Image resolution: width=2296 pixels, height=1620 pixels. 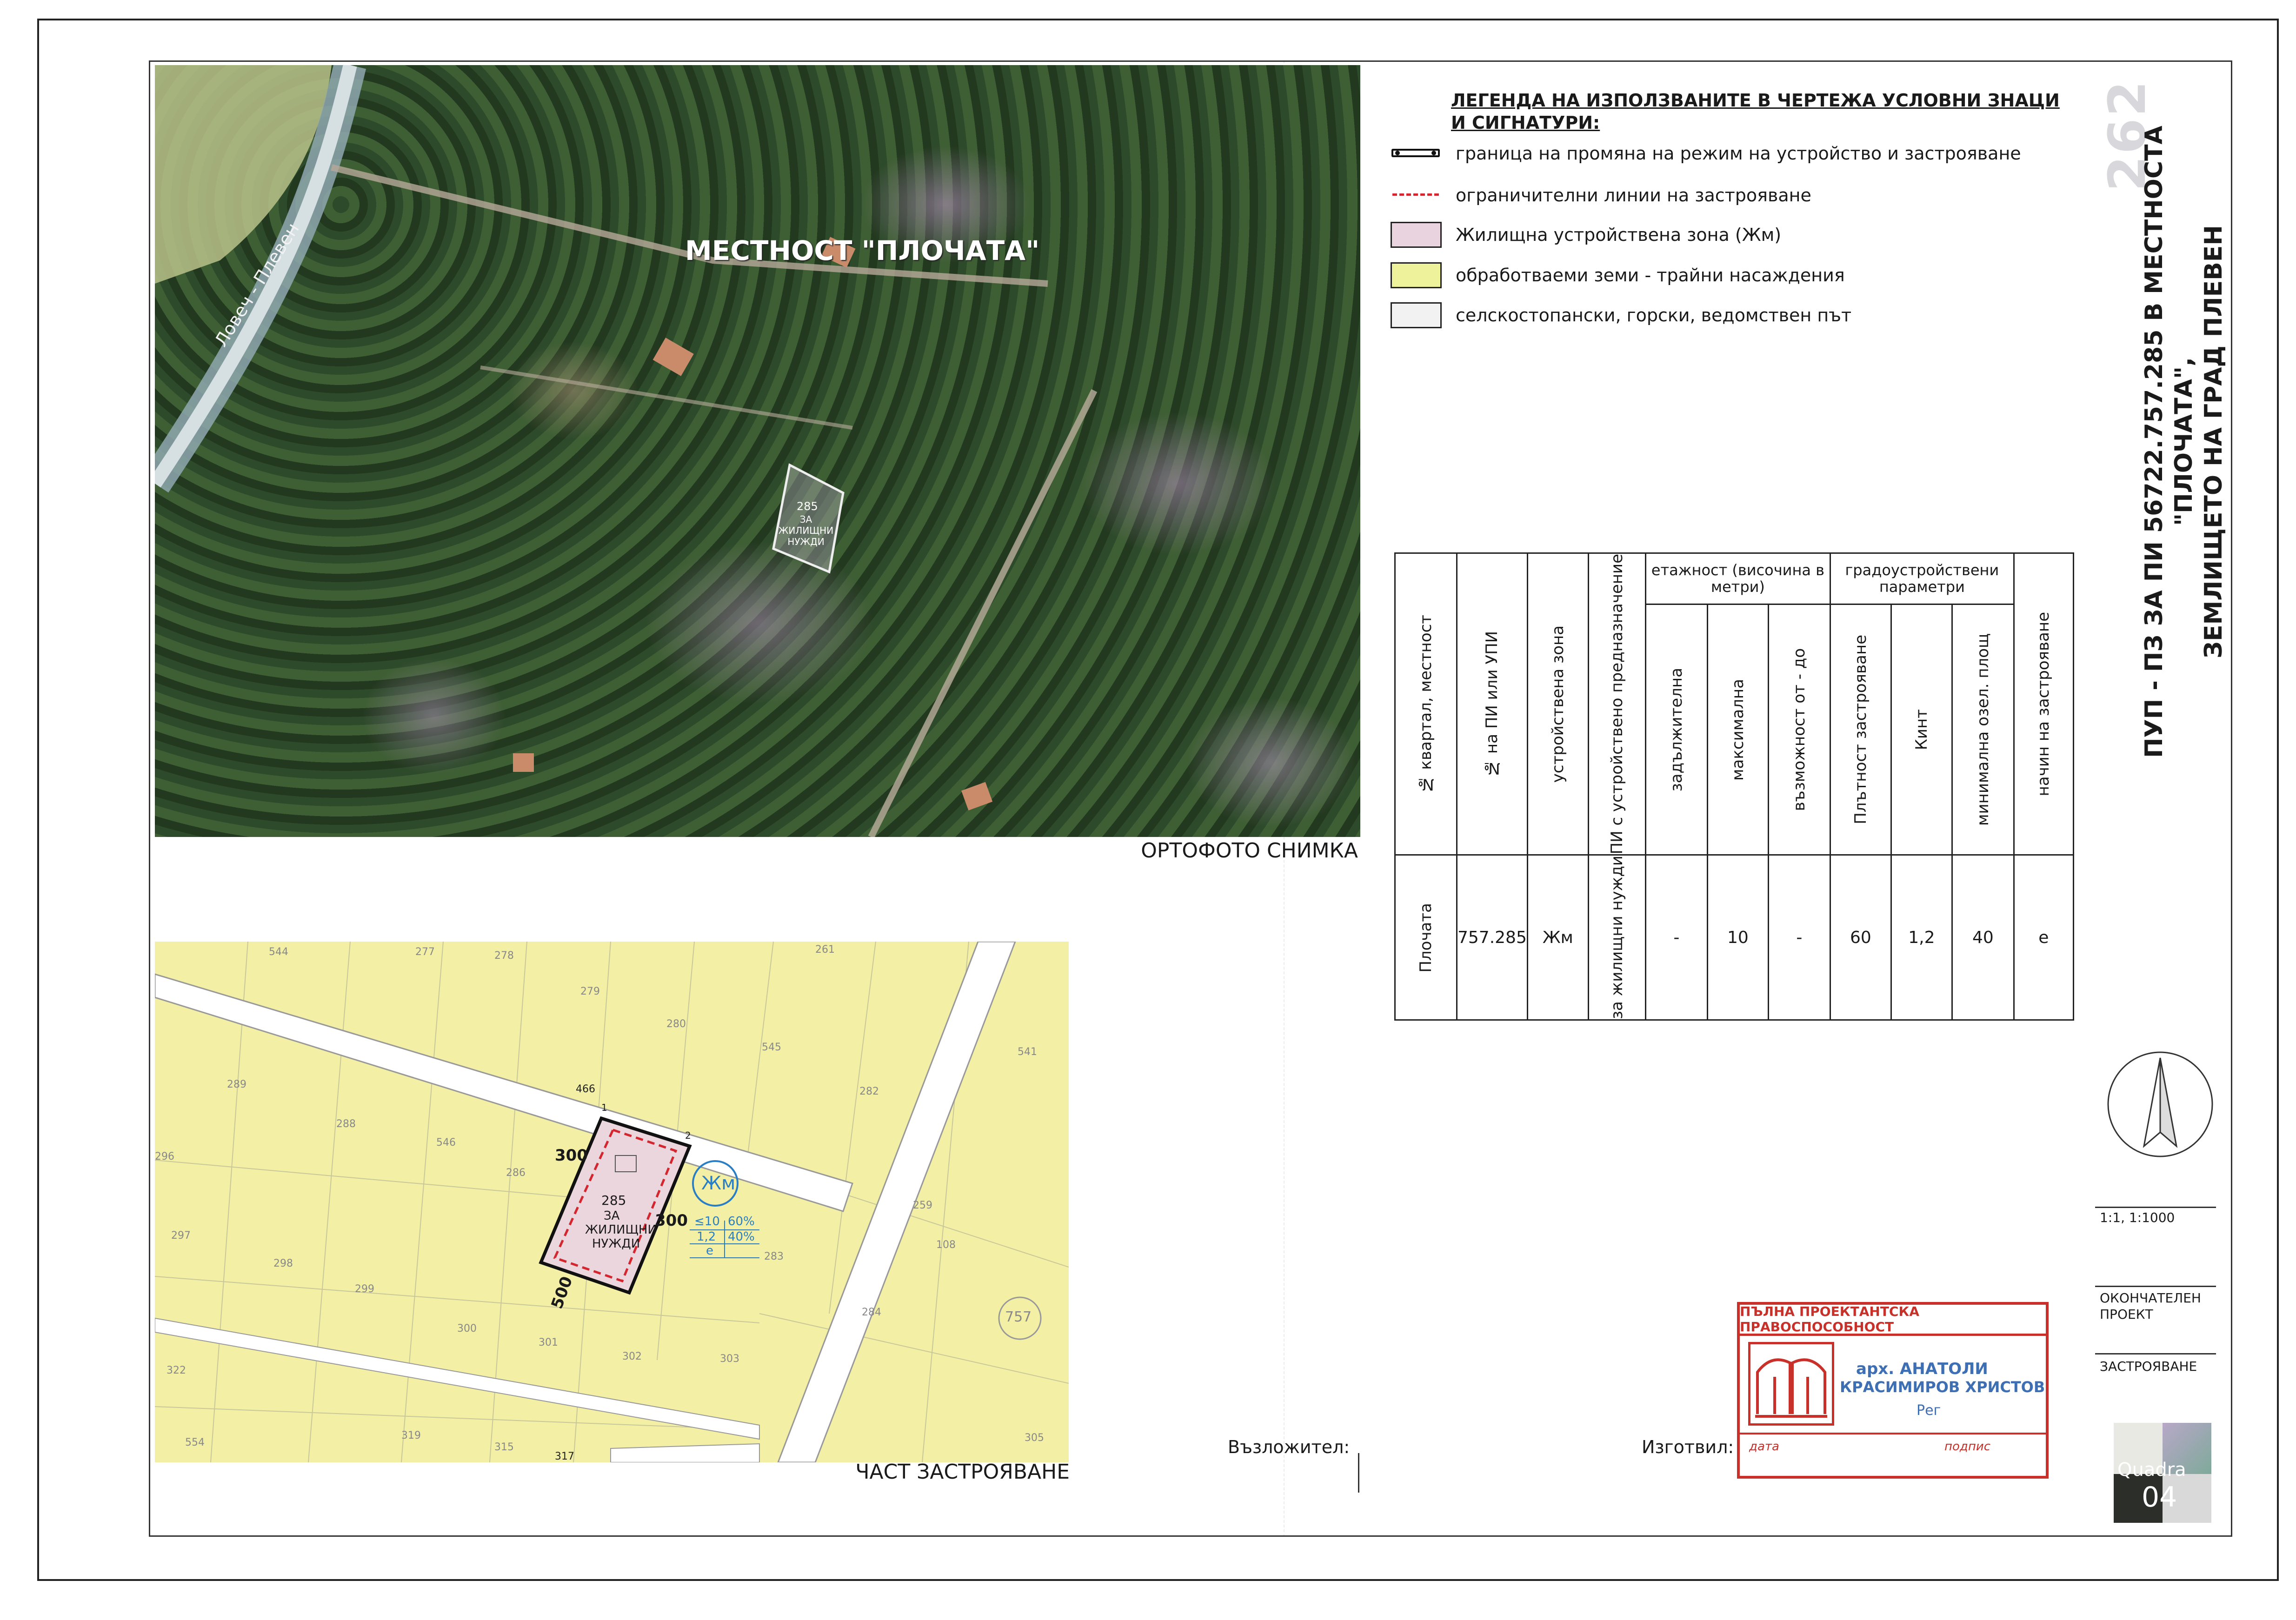 I want to click on dim-right: 300, so click(x=671, y=1220).